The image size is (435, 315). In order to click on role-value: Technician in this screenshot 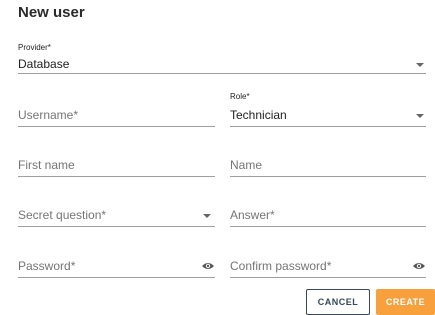, I will do `click(258, 115)`.